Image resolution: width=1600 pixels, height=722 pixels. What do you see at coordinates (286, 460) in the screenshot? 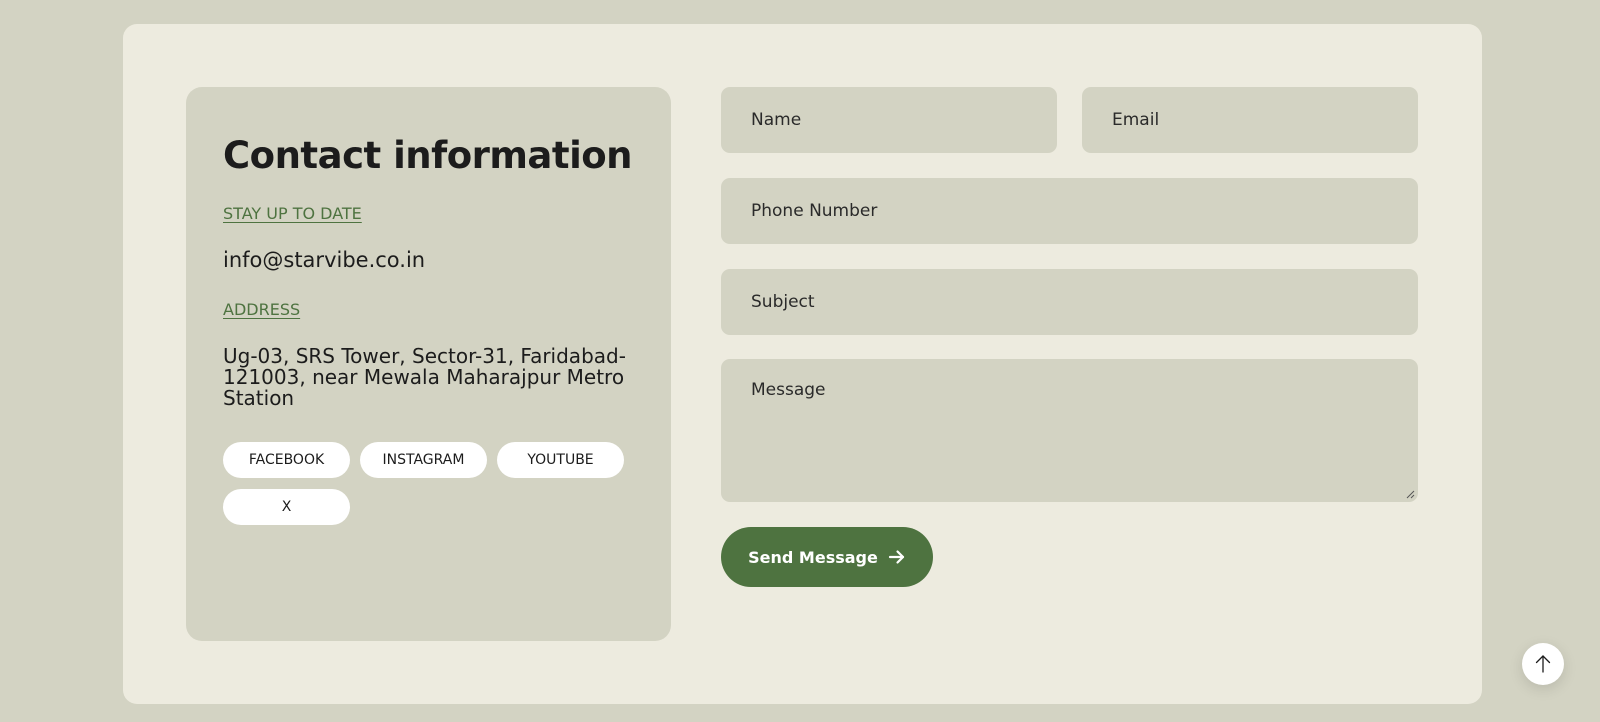
I see `facebook-link: FACEBOOK` at bounding box center [286, 460].